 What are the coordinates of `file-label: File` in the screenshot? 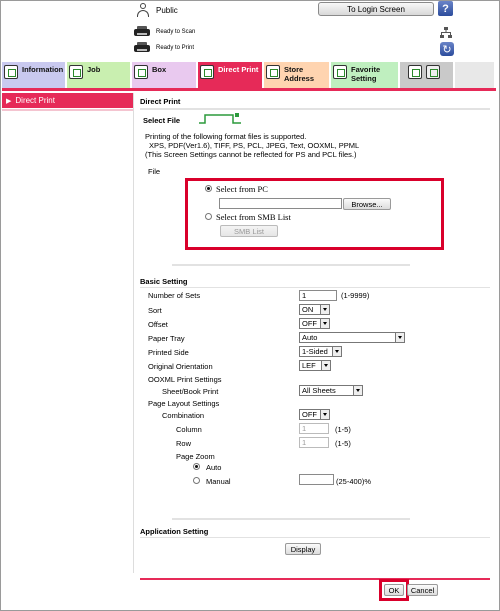 It's located at (154, 171).